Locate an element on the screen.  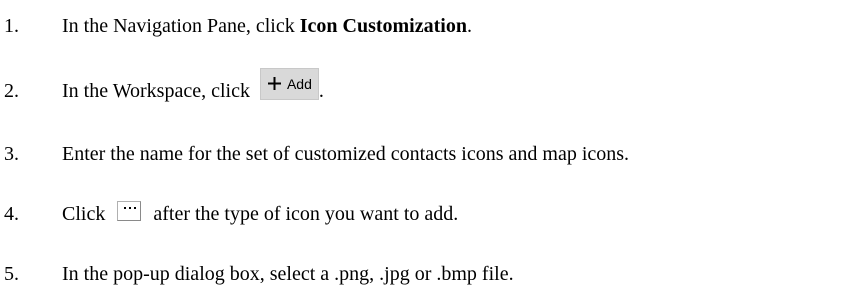
step-text-before: Click is located at coordinates (84, 213).